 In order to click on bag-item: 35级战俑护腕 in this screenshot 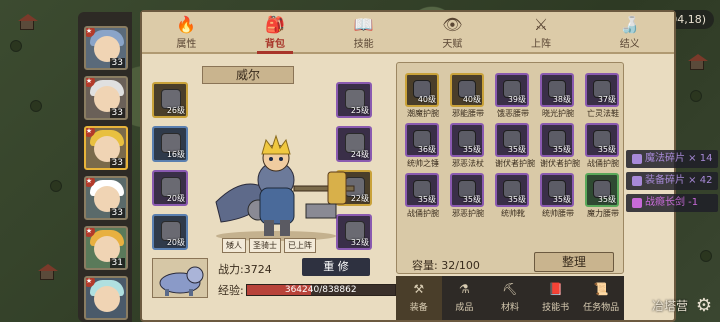, I will do `click(424, 198)`.